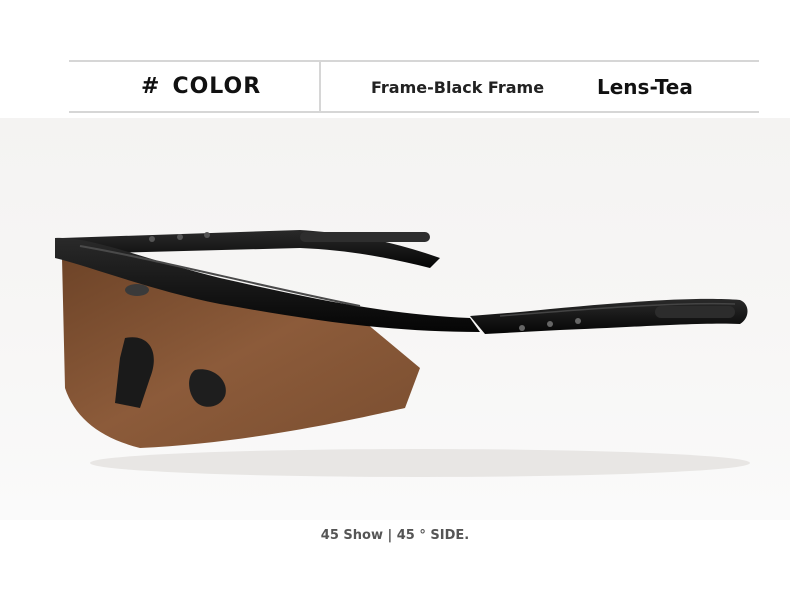 This screenshot has width=790, height=600. I want to click on front-arm-rubber, so click(695, 312).